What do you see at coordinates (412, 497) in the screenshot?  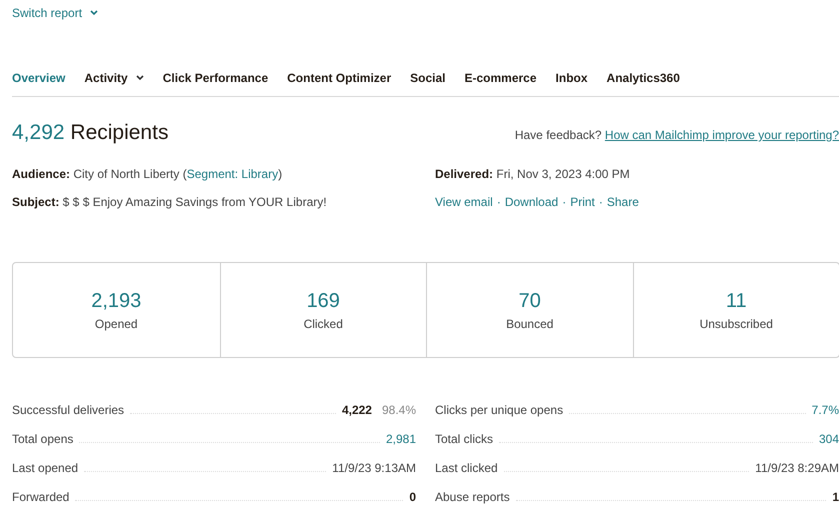 I see `stat-value: 0` at bounding box center [412, 497].